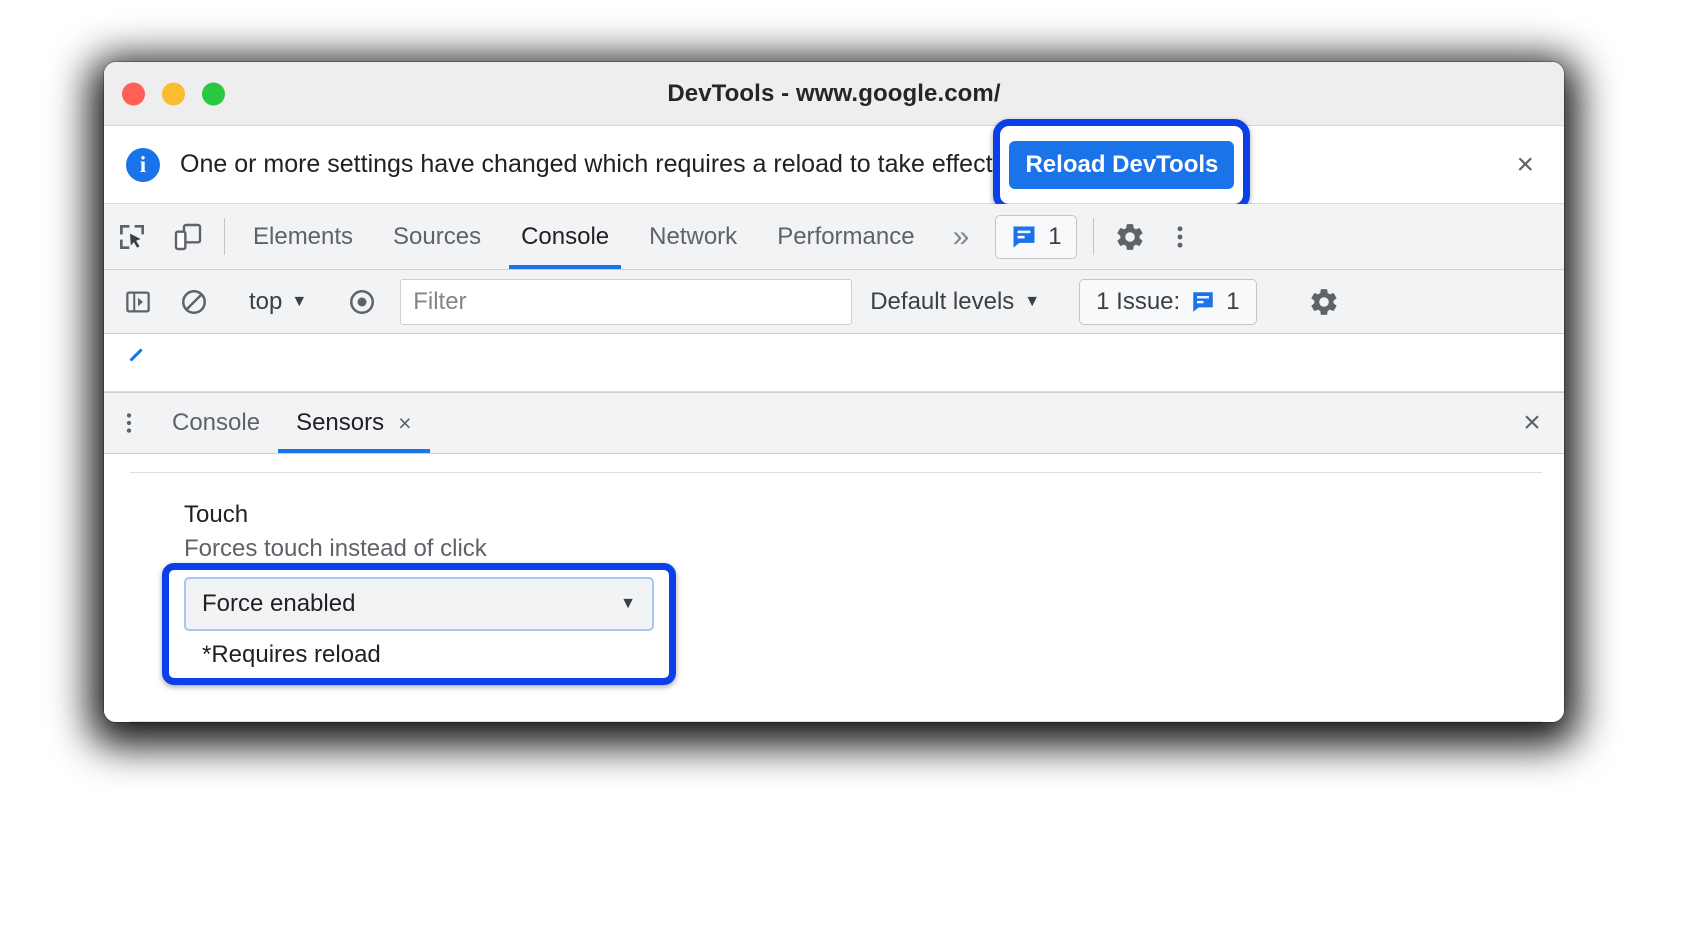 The width and height of the screenshot is (1698, 936). I want to click on log-levels-selector: Default levels ▼, so click(955, 302).